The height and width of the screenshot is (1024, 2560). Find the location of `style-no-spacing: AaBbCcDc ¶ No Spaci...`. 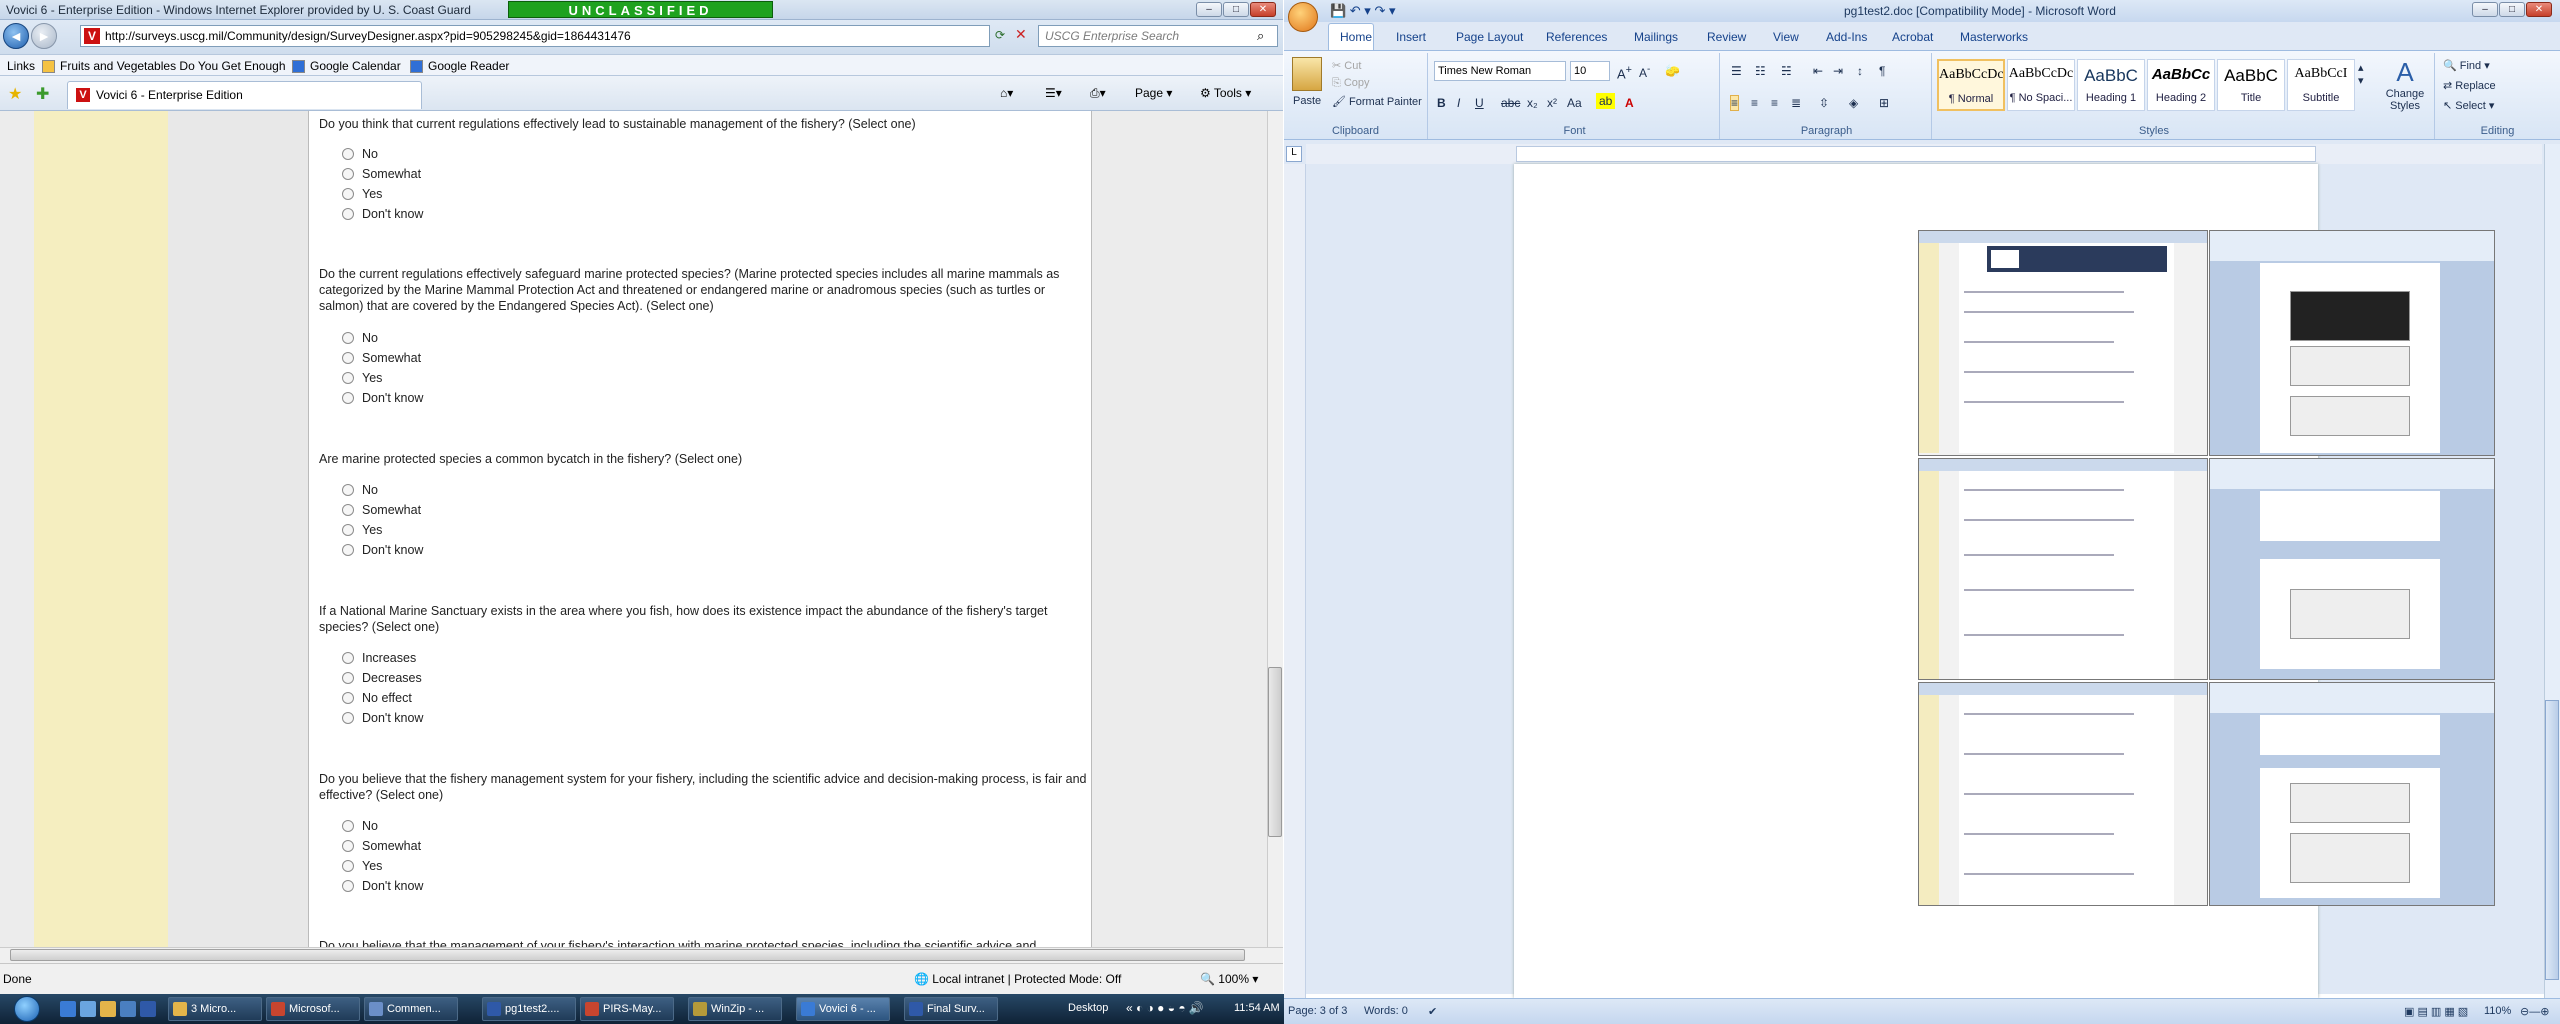

style-no-spacing: AaBbCcDc ¶ No Spaci... is located at coordinates (2041, 85).